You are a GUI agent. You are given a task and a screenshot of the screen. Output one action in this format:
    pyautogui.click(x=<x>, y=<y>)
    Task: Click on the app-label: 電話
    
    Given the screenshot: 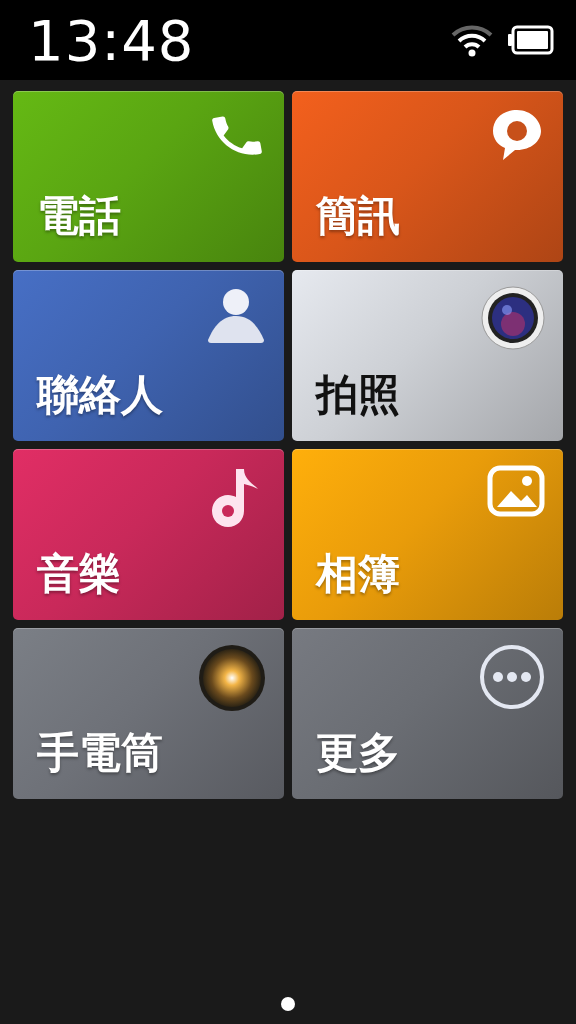 What is the action you would take?
    pyautogui.click(x=79, y=216)
    